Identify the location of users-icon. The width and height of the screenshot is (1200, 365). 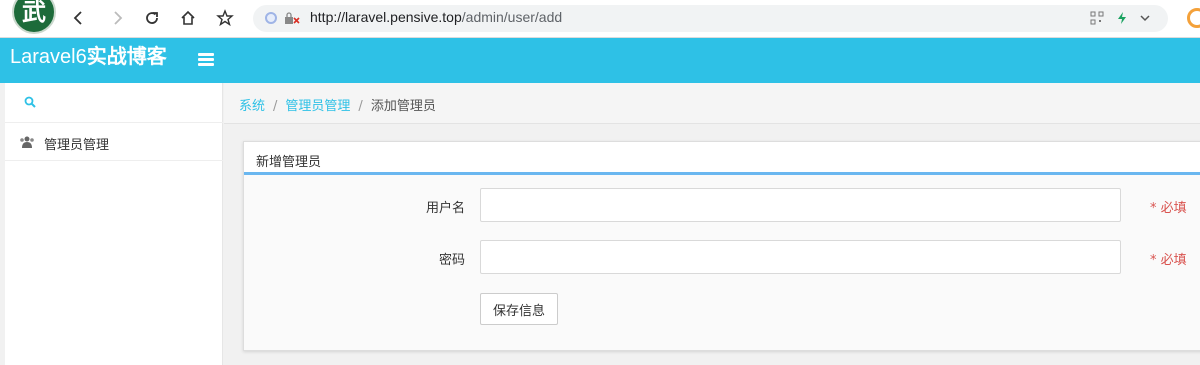
(27, 142).